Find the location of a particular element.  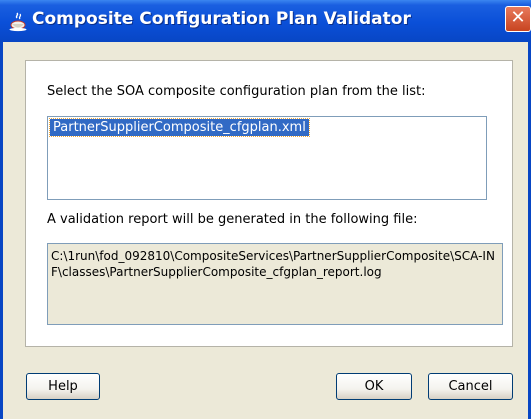

ok-button: OK is located at coordinates (374, 386).